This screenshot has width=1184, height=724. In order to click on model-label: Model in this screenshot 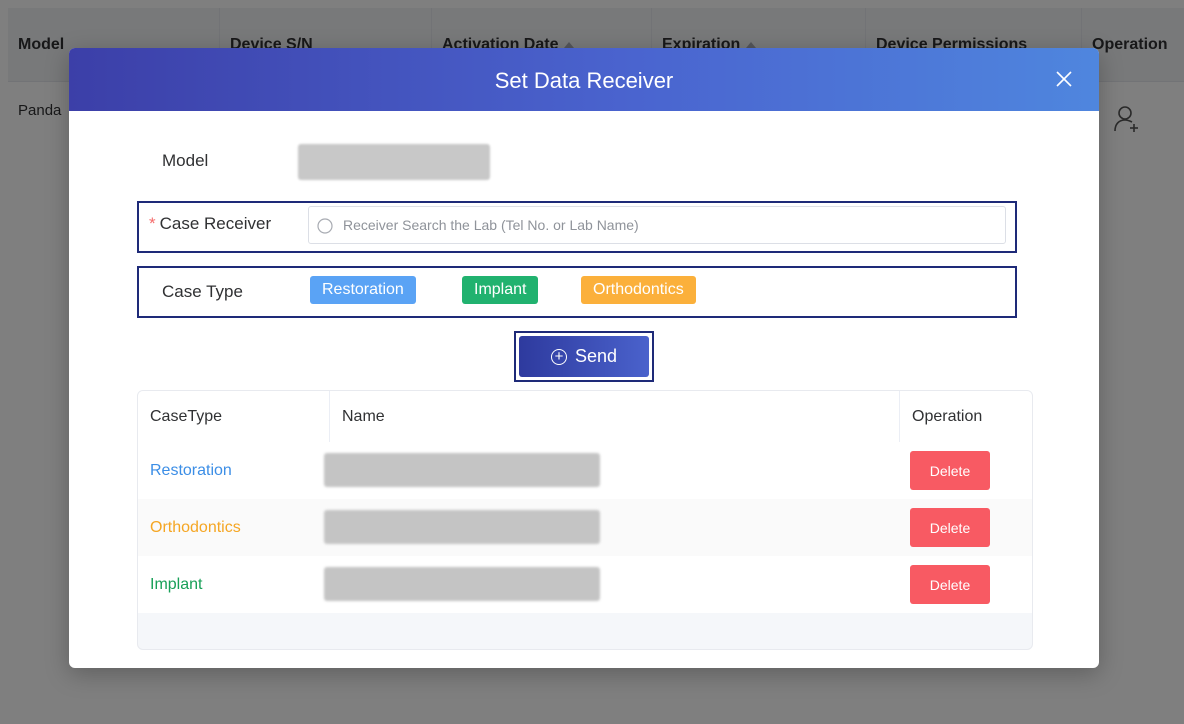, I will do `click(185, 160)`.